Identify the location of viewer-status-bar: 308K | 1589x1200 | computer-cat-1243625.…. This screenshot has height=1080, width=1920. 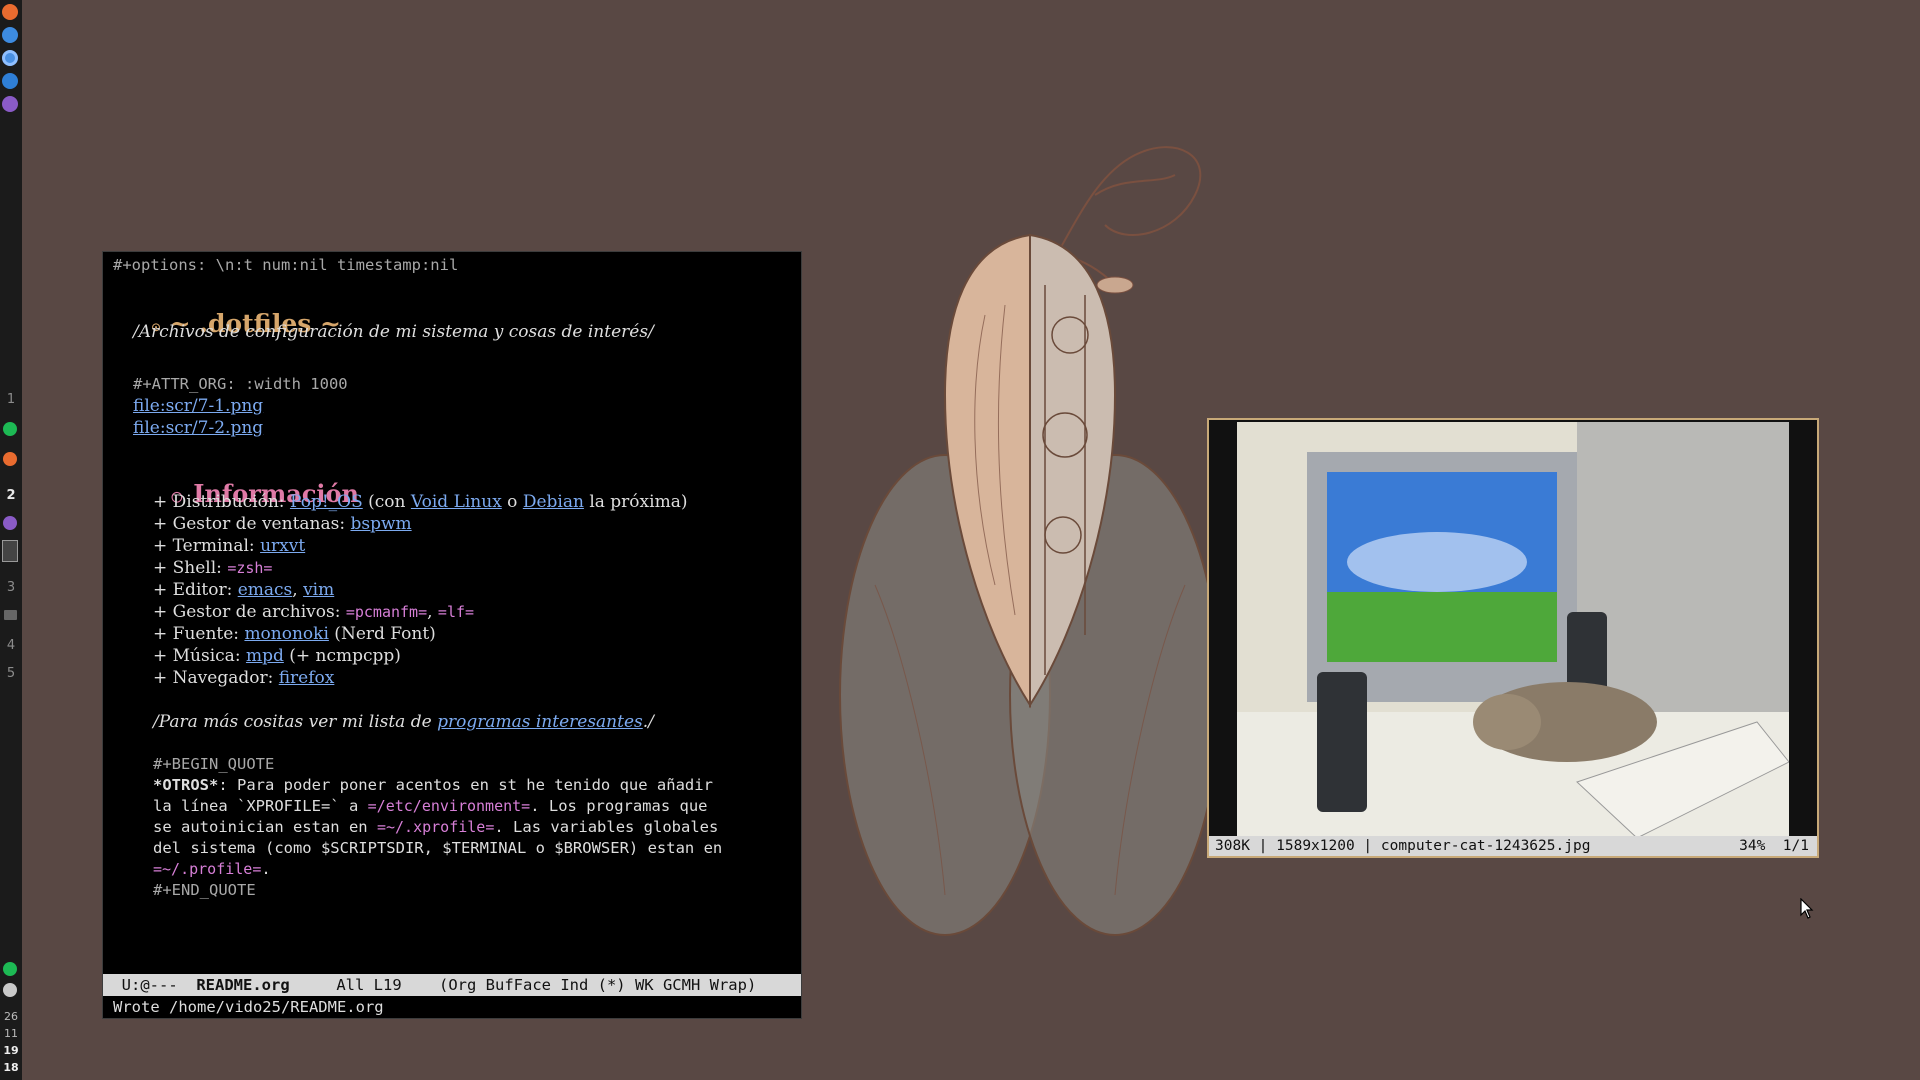
(1513, 846).